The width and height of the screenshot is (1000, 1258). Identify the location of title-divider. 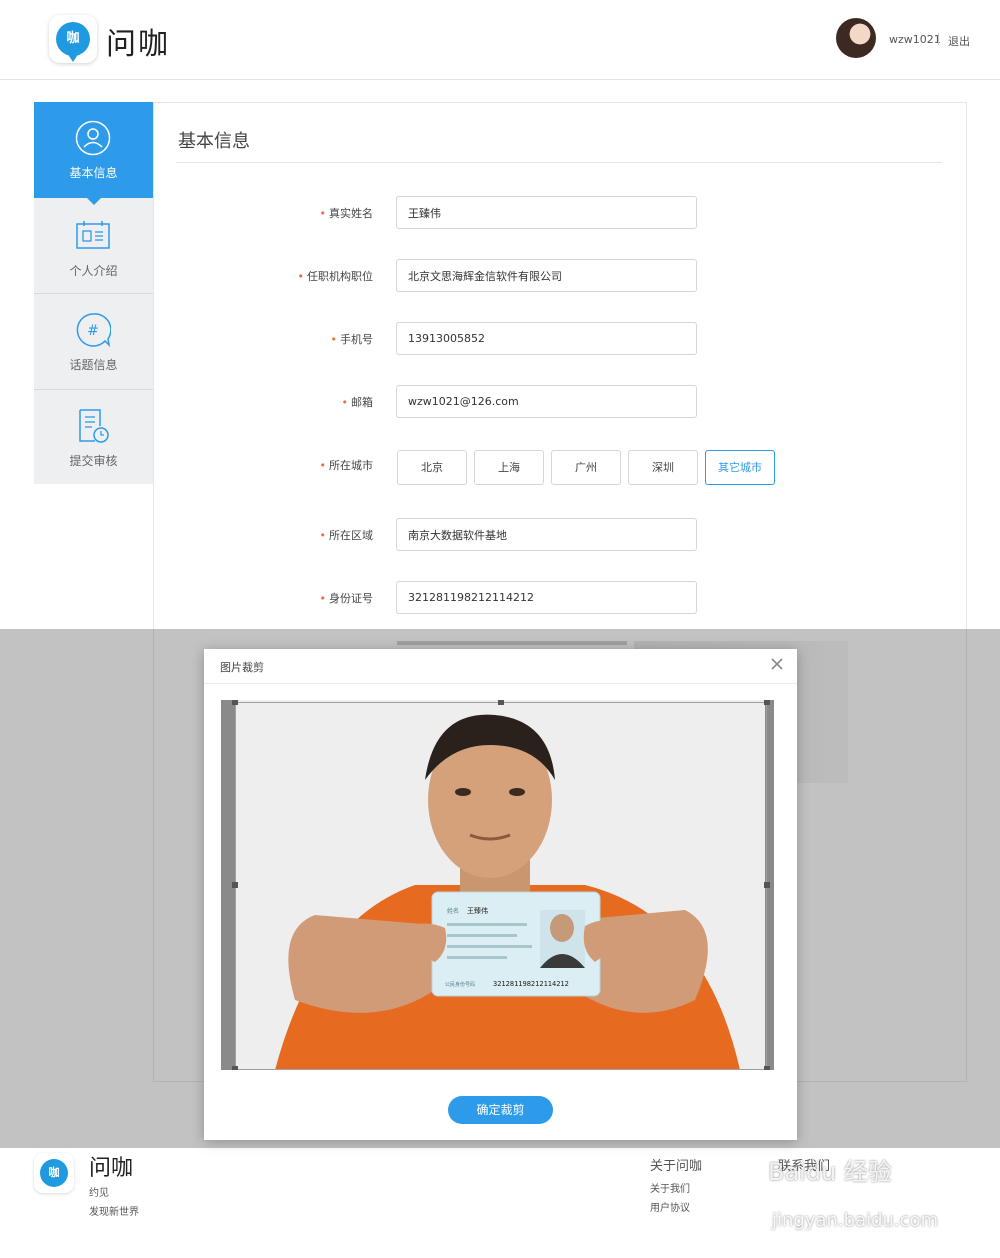
(559, 162).